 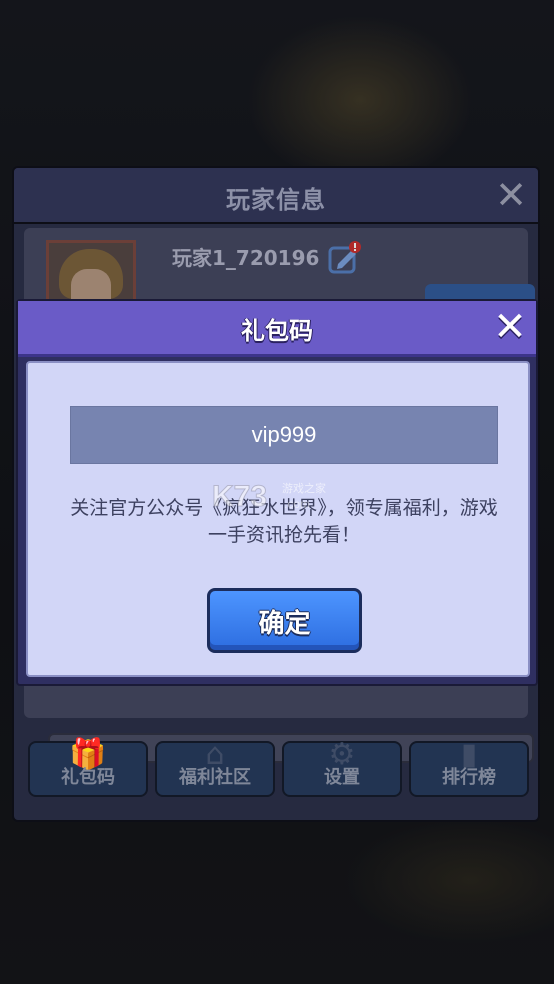 I want to click on confirm-button-label: 确定, so click(x=284, y=624).